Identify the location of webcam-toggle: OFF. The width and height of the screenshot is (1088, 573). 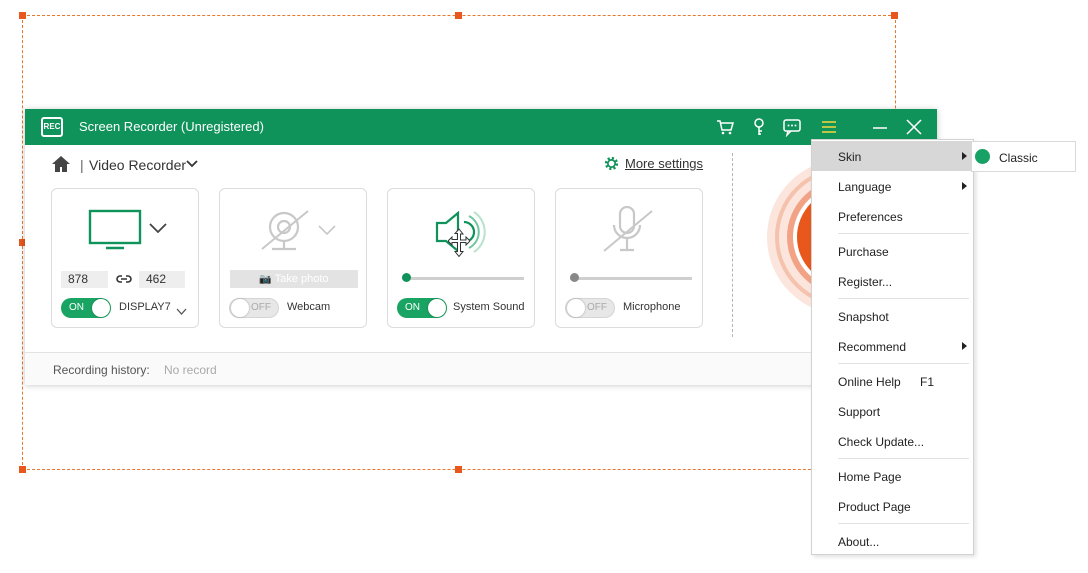
(254, 308).